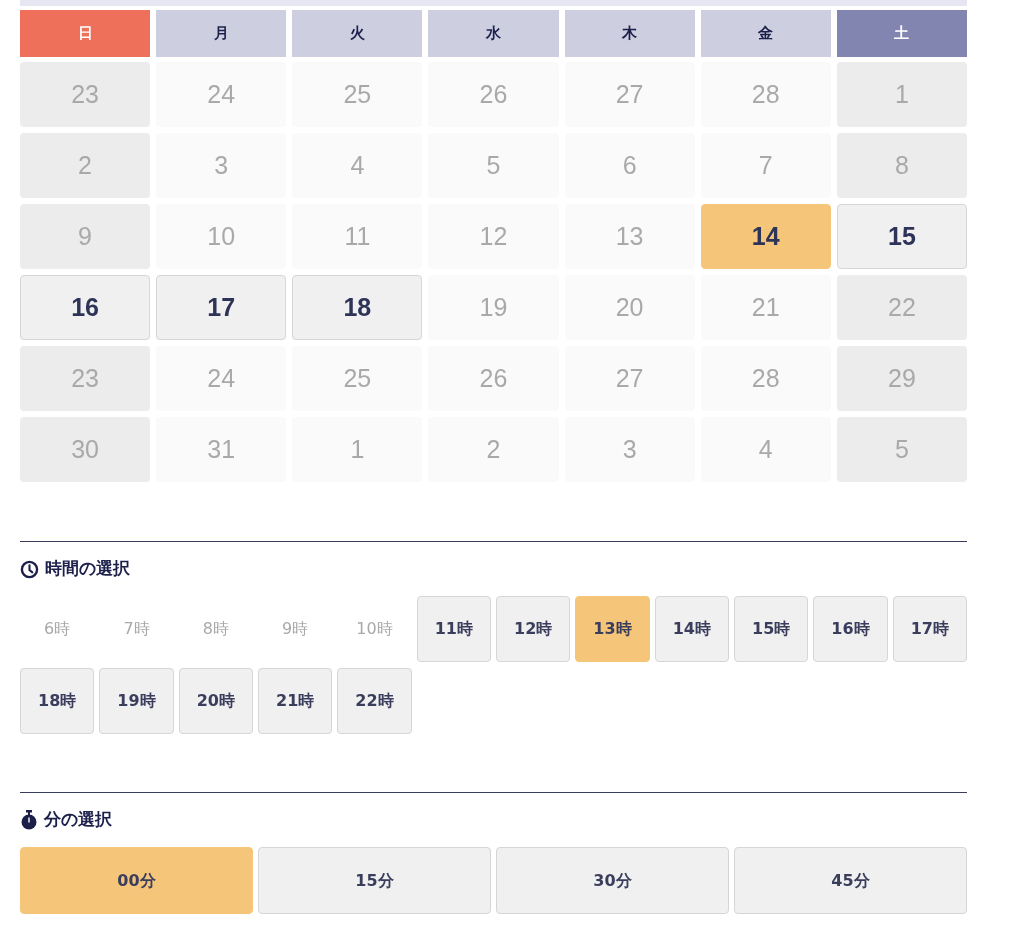 Image resolution: width=1024 pixels, height=947 pixels. Describe the element at coordinates (691, 629) in the screenshot. I see `hour-option: 14時` at that location.